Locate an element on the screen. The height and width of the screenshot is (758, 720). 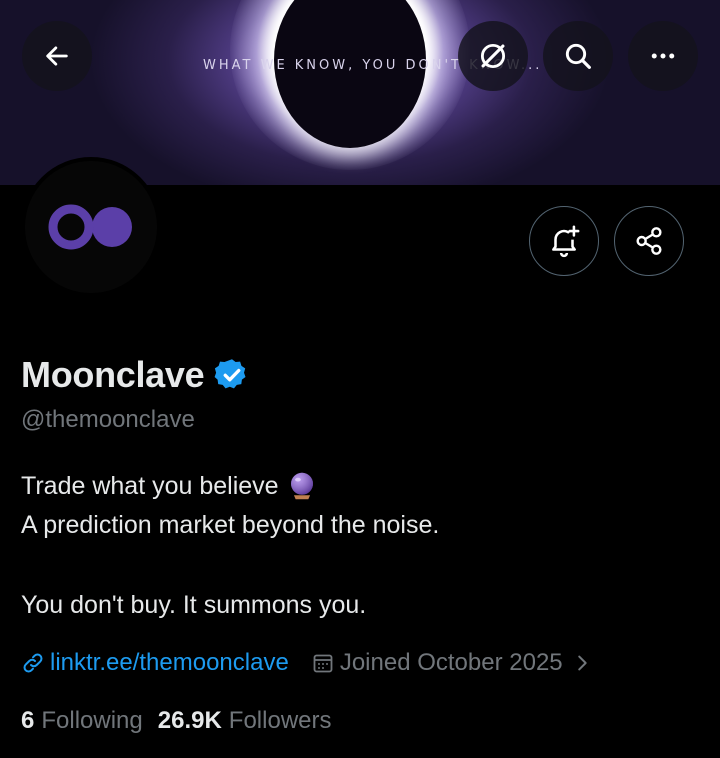
follow-stats: 6 Following 26.9K Followers is located at coordinates (176, 721).